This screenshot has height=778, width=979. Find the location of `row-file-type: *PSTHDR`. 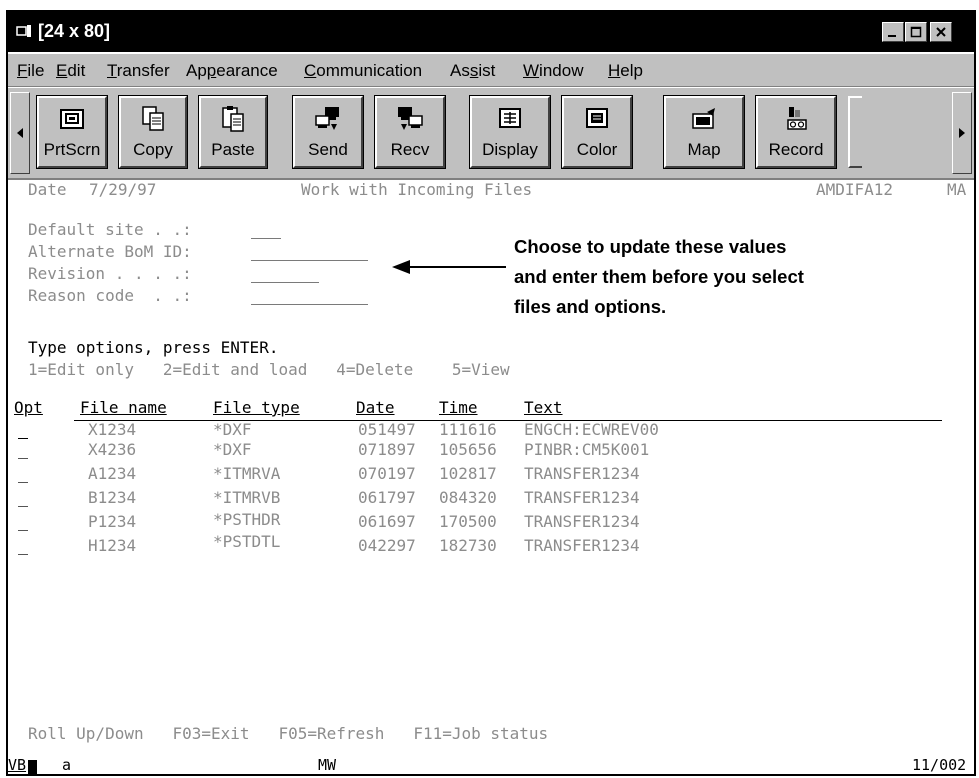

row-file-type: *PSTHDR is located at coordinates (247, 519).